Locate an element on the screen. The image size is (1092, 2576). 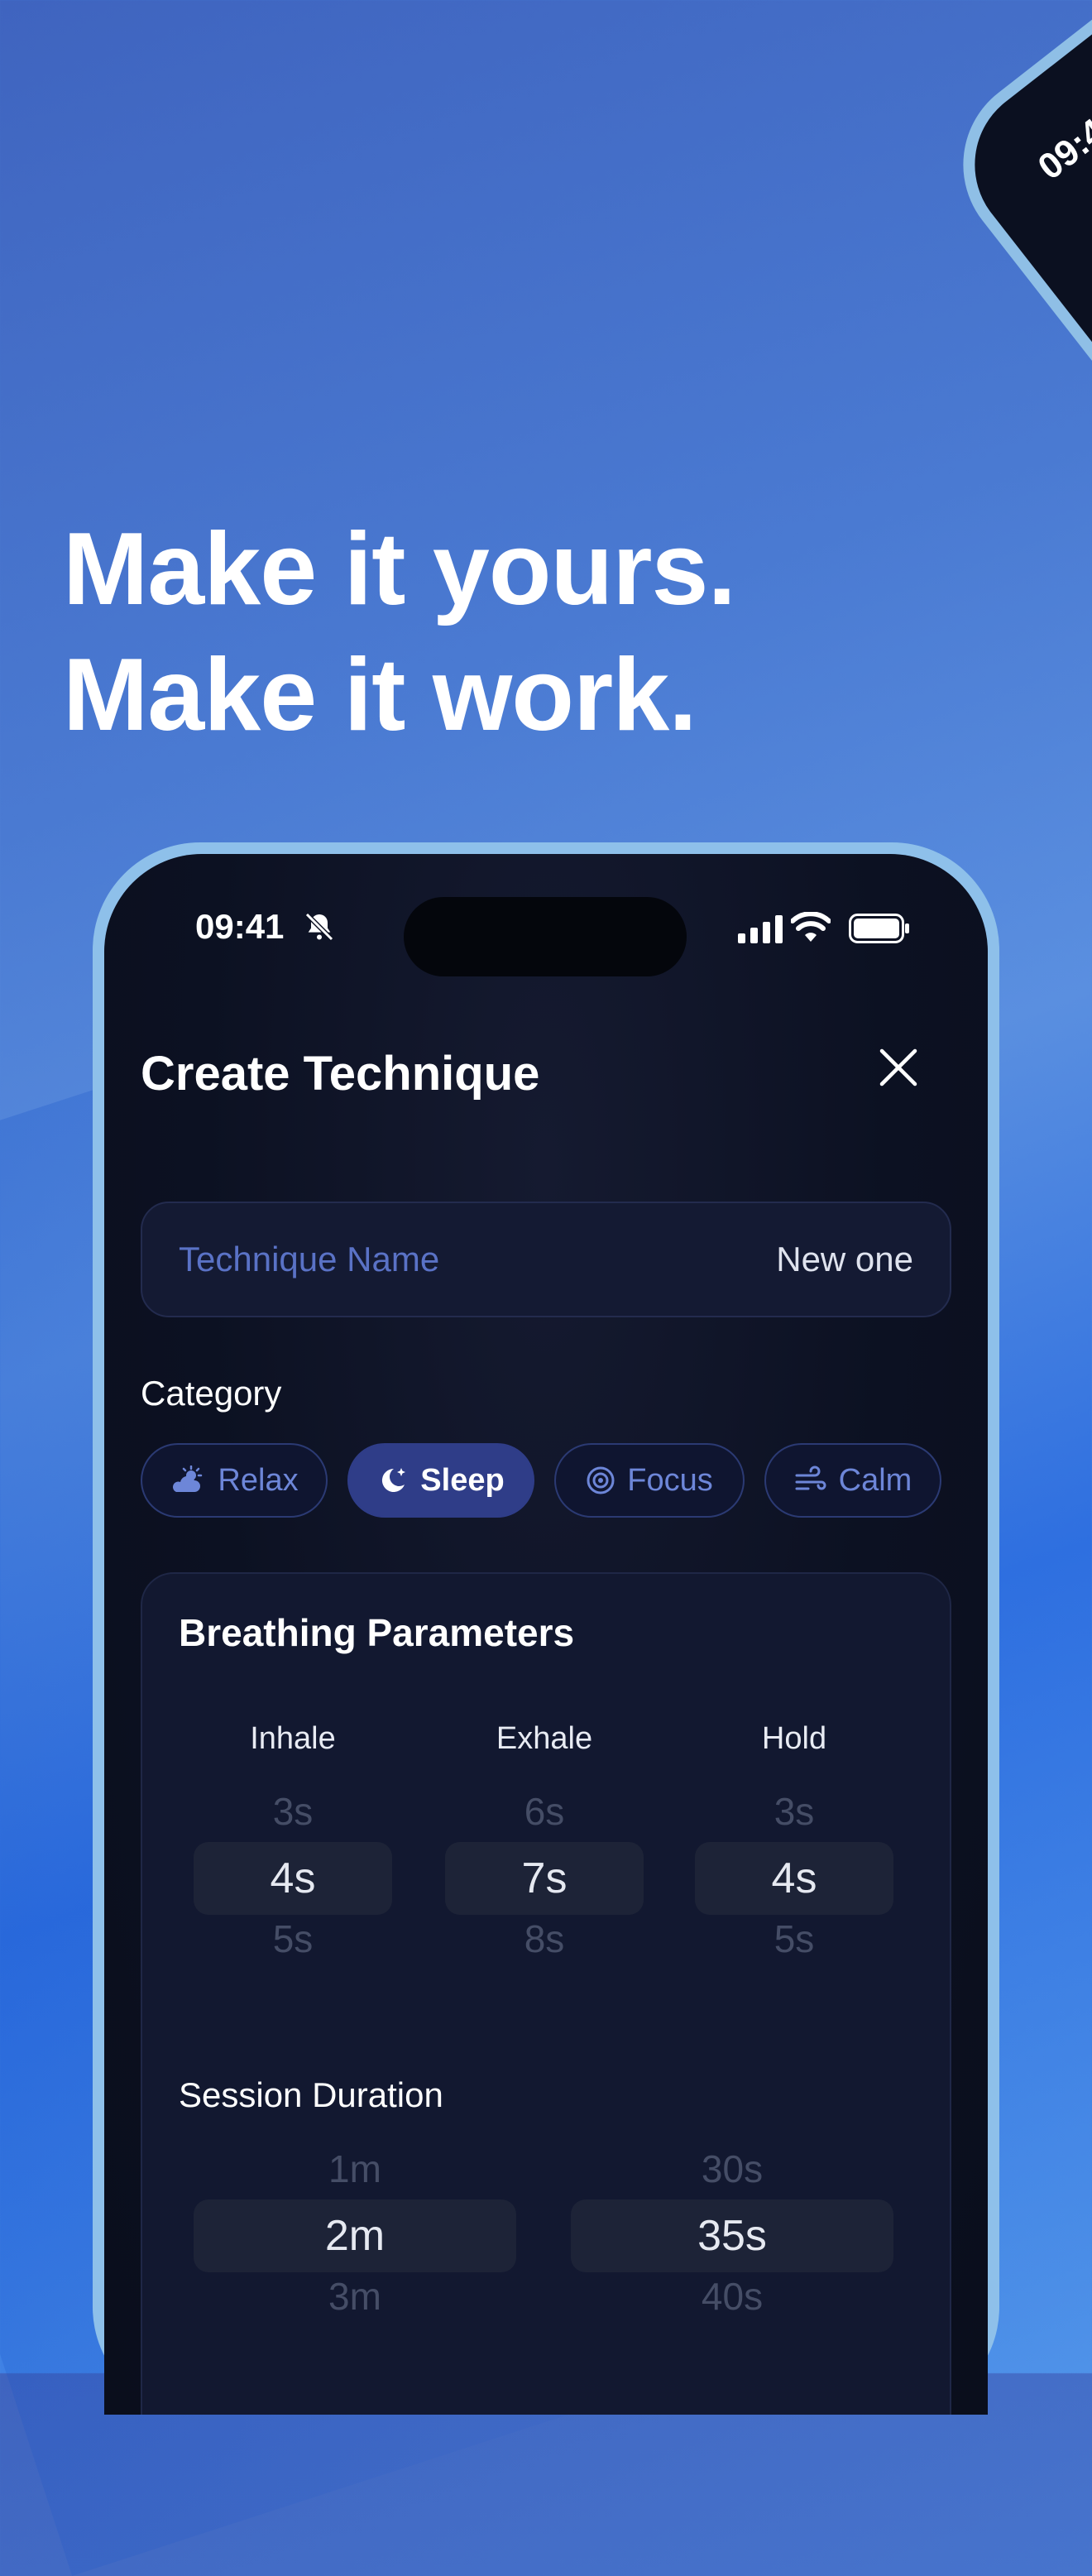
inhale-picker: 3s 4s 5s is located at coordinates (293, 1884).